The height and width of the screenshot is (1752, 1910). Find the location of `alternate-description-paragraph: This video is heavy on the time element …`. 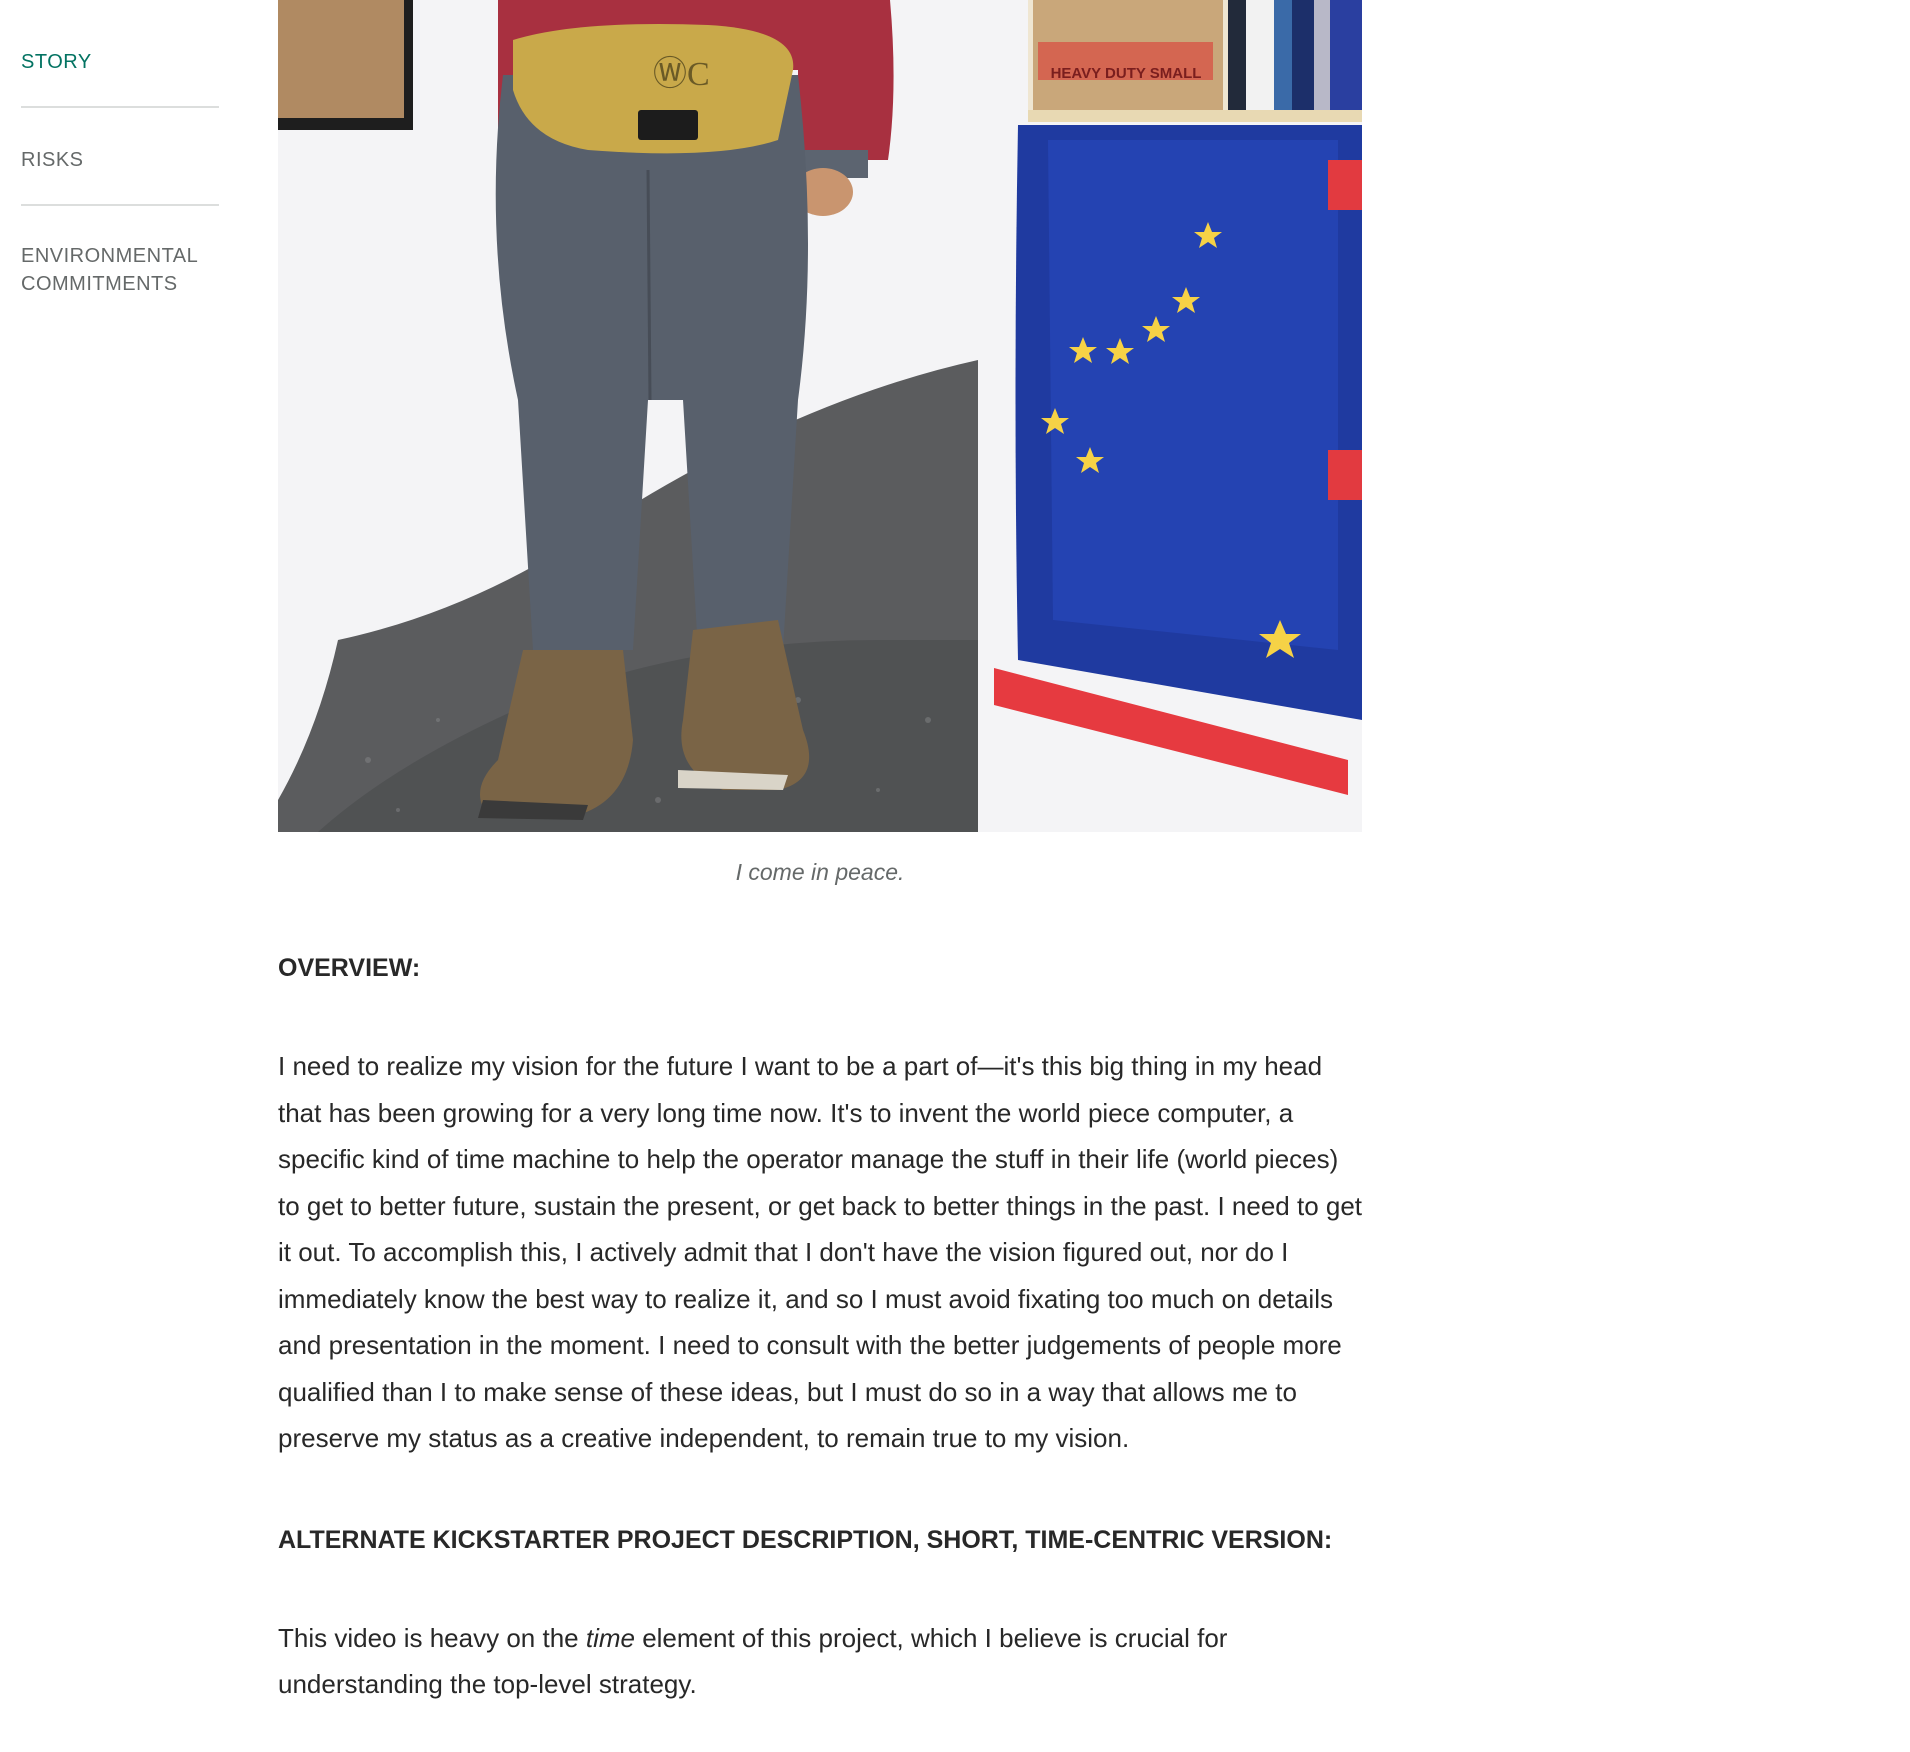

alternate-description-paragraph: This video is heavy on the time element … is located at coordinates (820, 1661).